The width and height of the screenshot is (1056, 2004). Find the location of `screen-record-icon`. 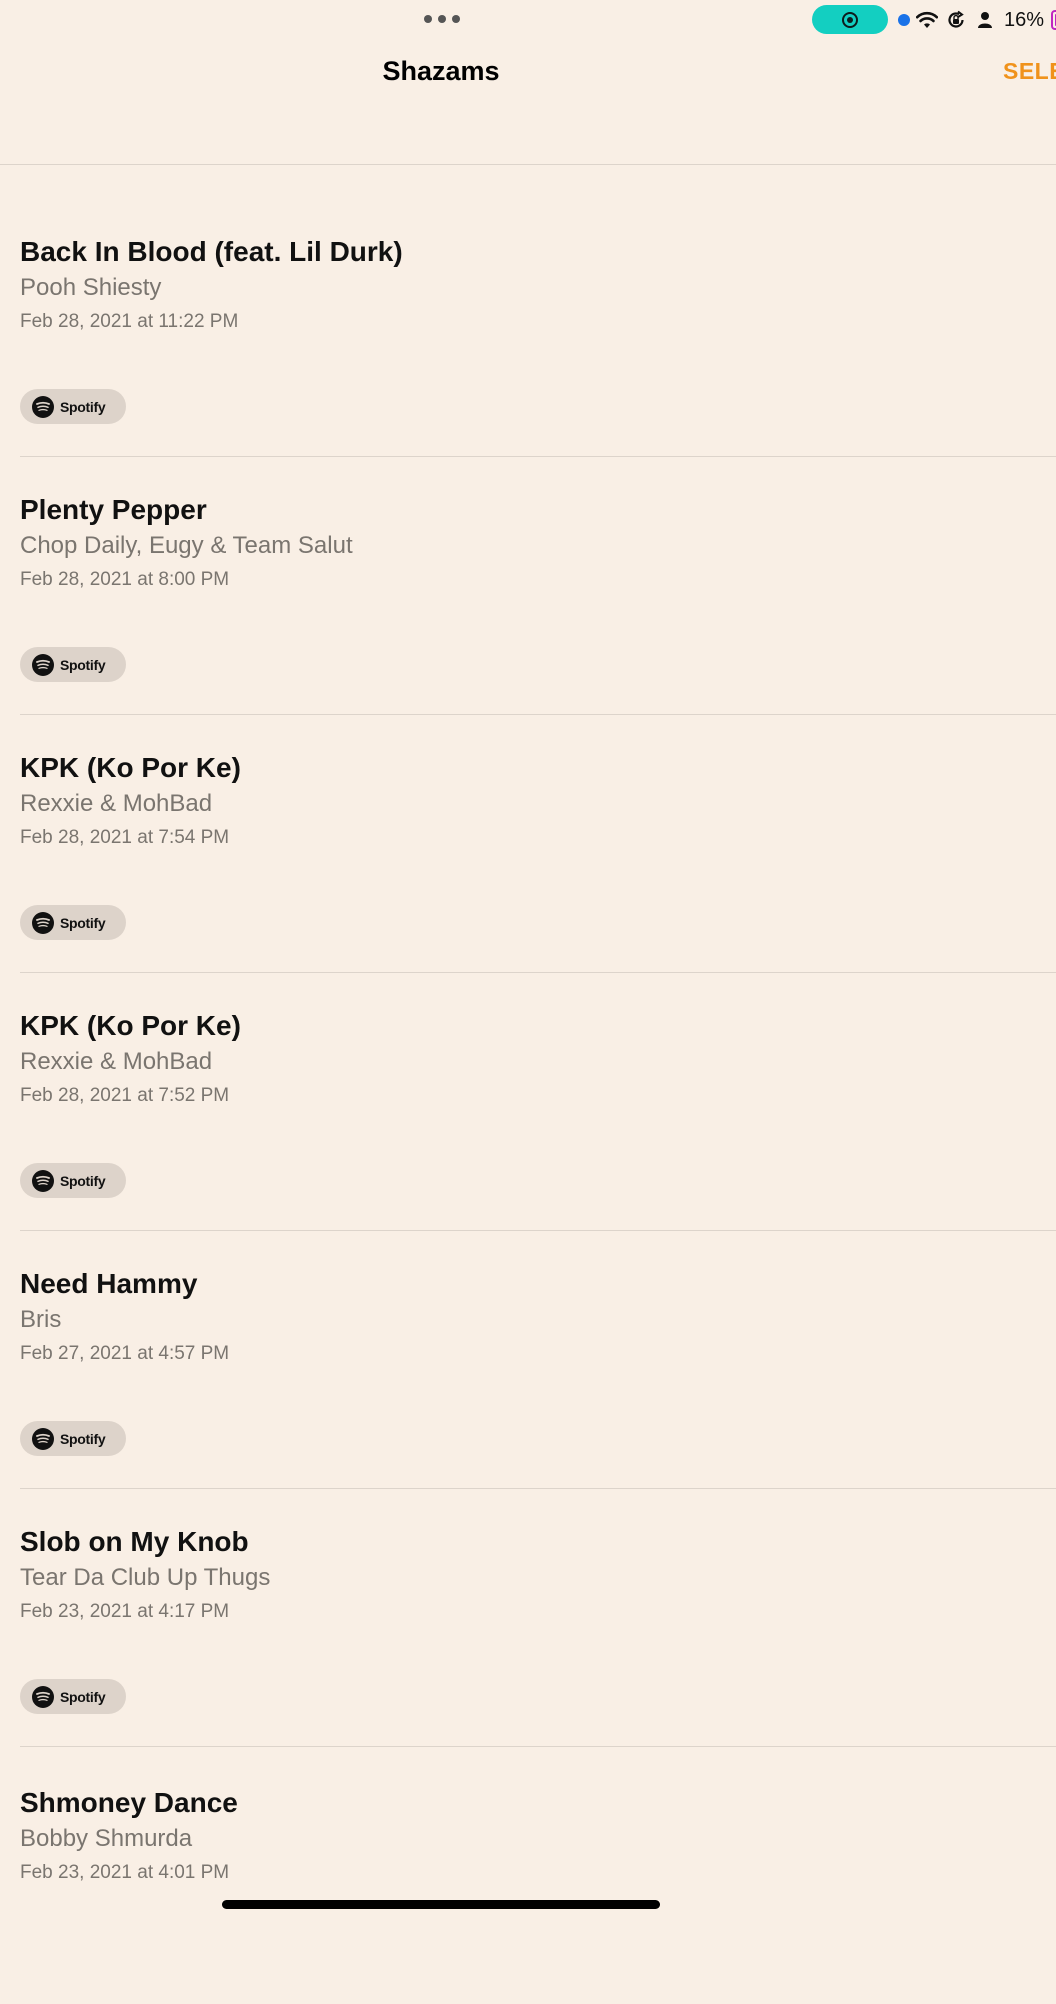

screen-record-icon is located at coordinates (850, 19).